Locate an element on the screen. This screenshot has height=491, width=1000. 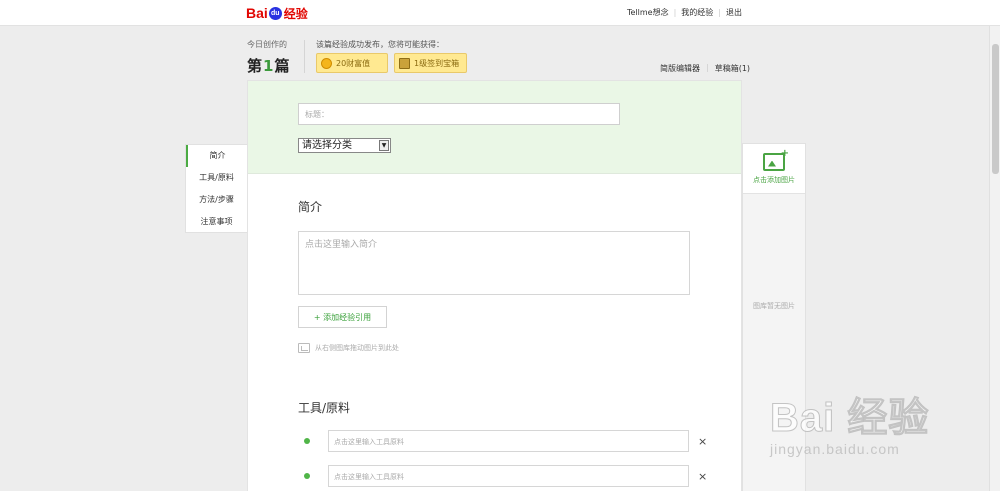
image-icon is located at coordinates (304, 348).